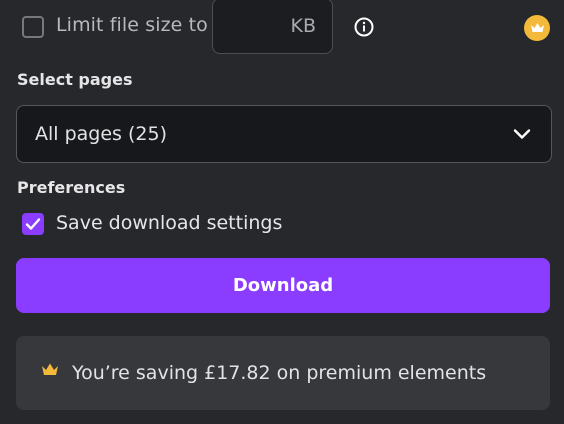  Describe the element at coordinates (169, 223) in the screenshot. I see `save-download-settings-label: Save download settings` at that location.